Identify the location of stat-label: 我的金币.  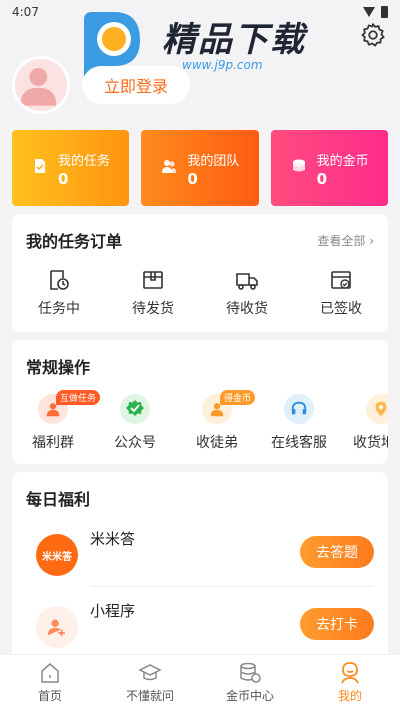
(342, 161).